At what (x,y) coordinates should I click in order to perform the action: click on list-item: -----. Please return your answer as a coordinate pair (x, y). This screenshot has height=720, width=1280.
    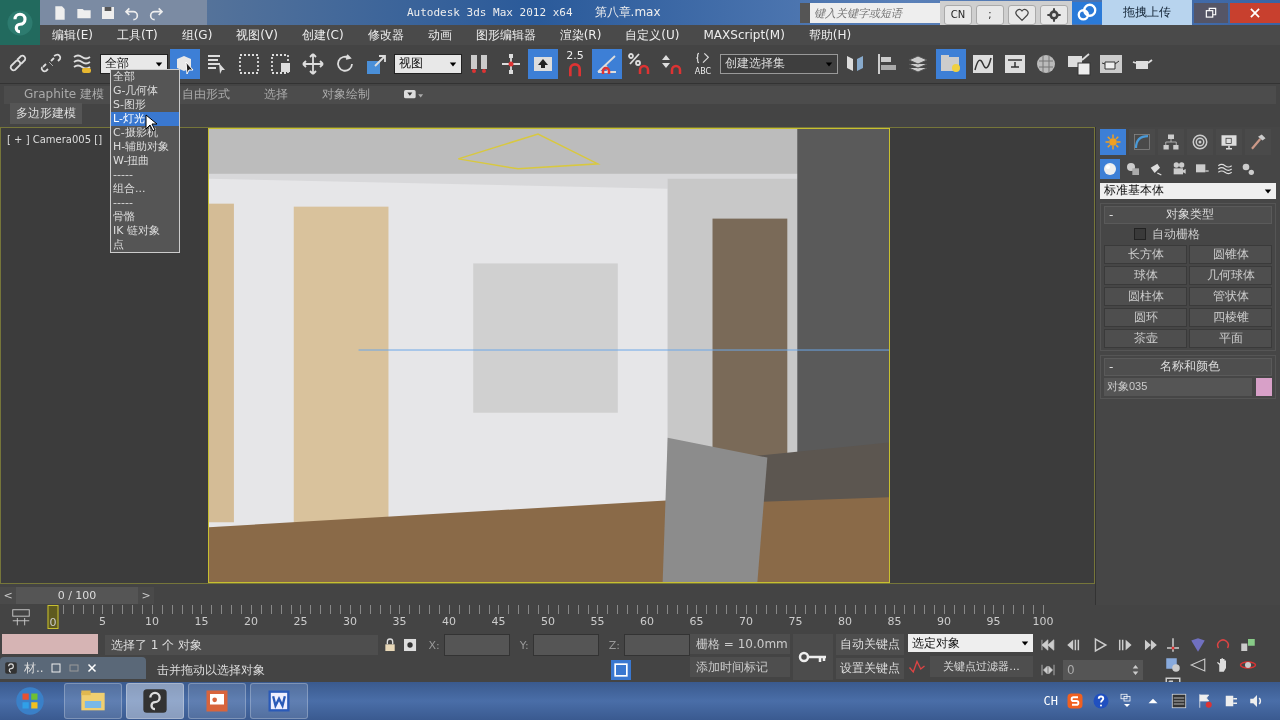
    Looking at the image, I should click on (145, 175).